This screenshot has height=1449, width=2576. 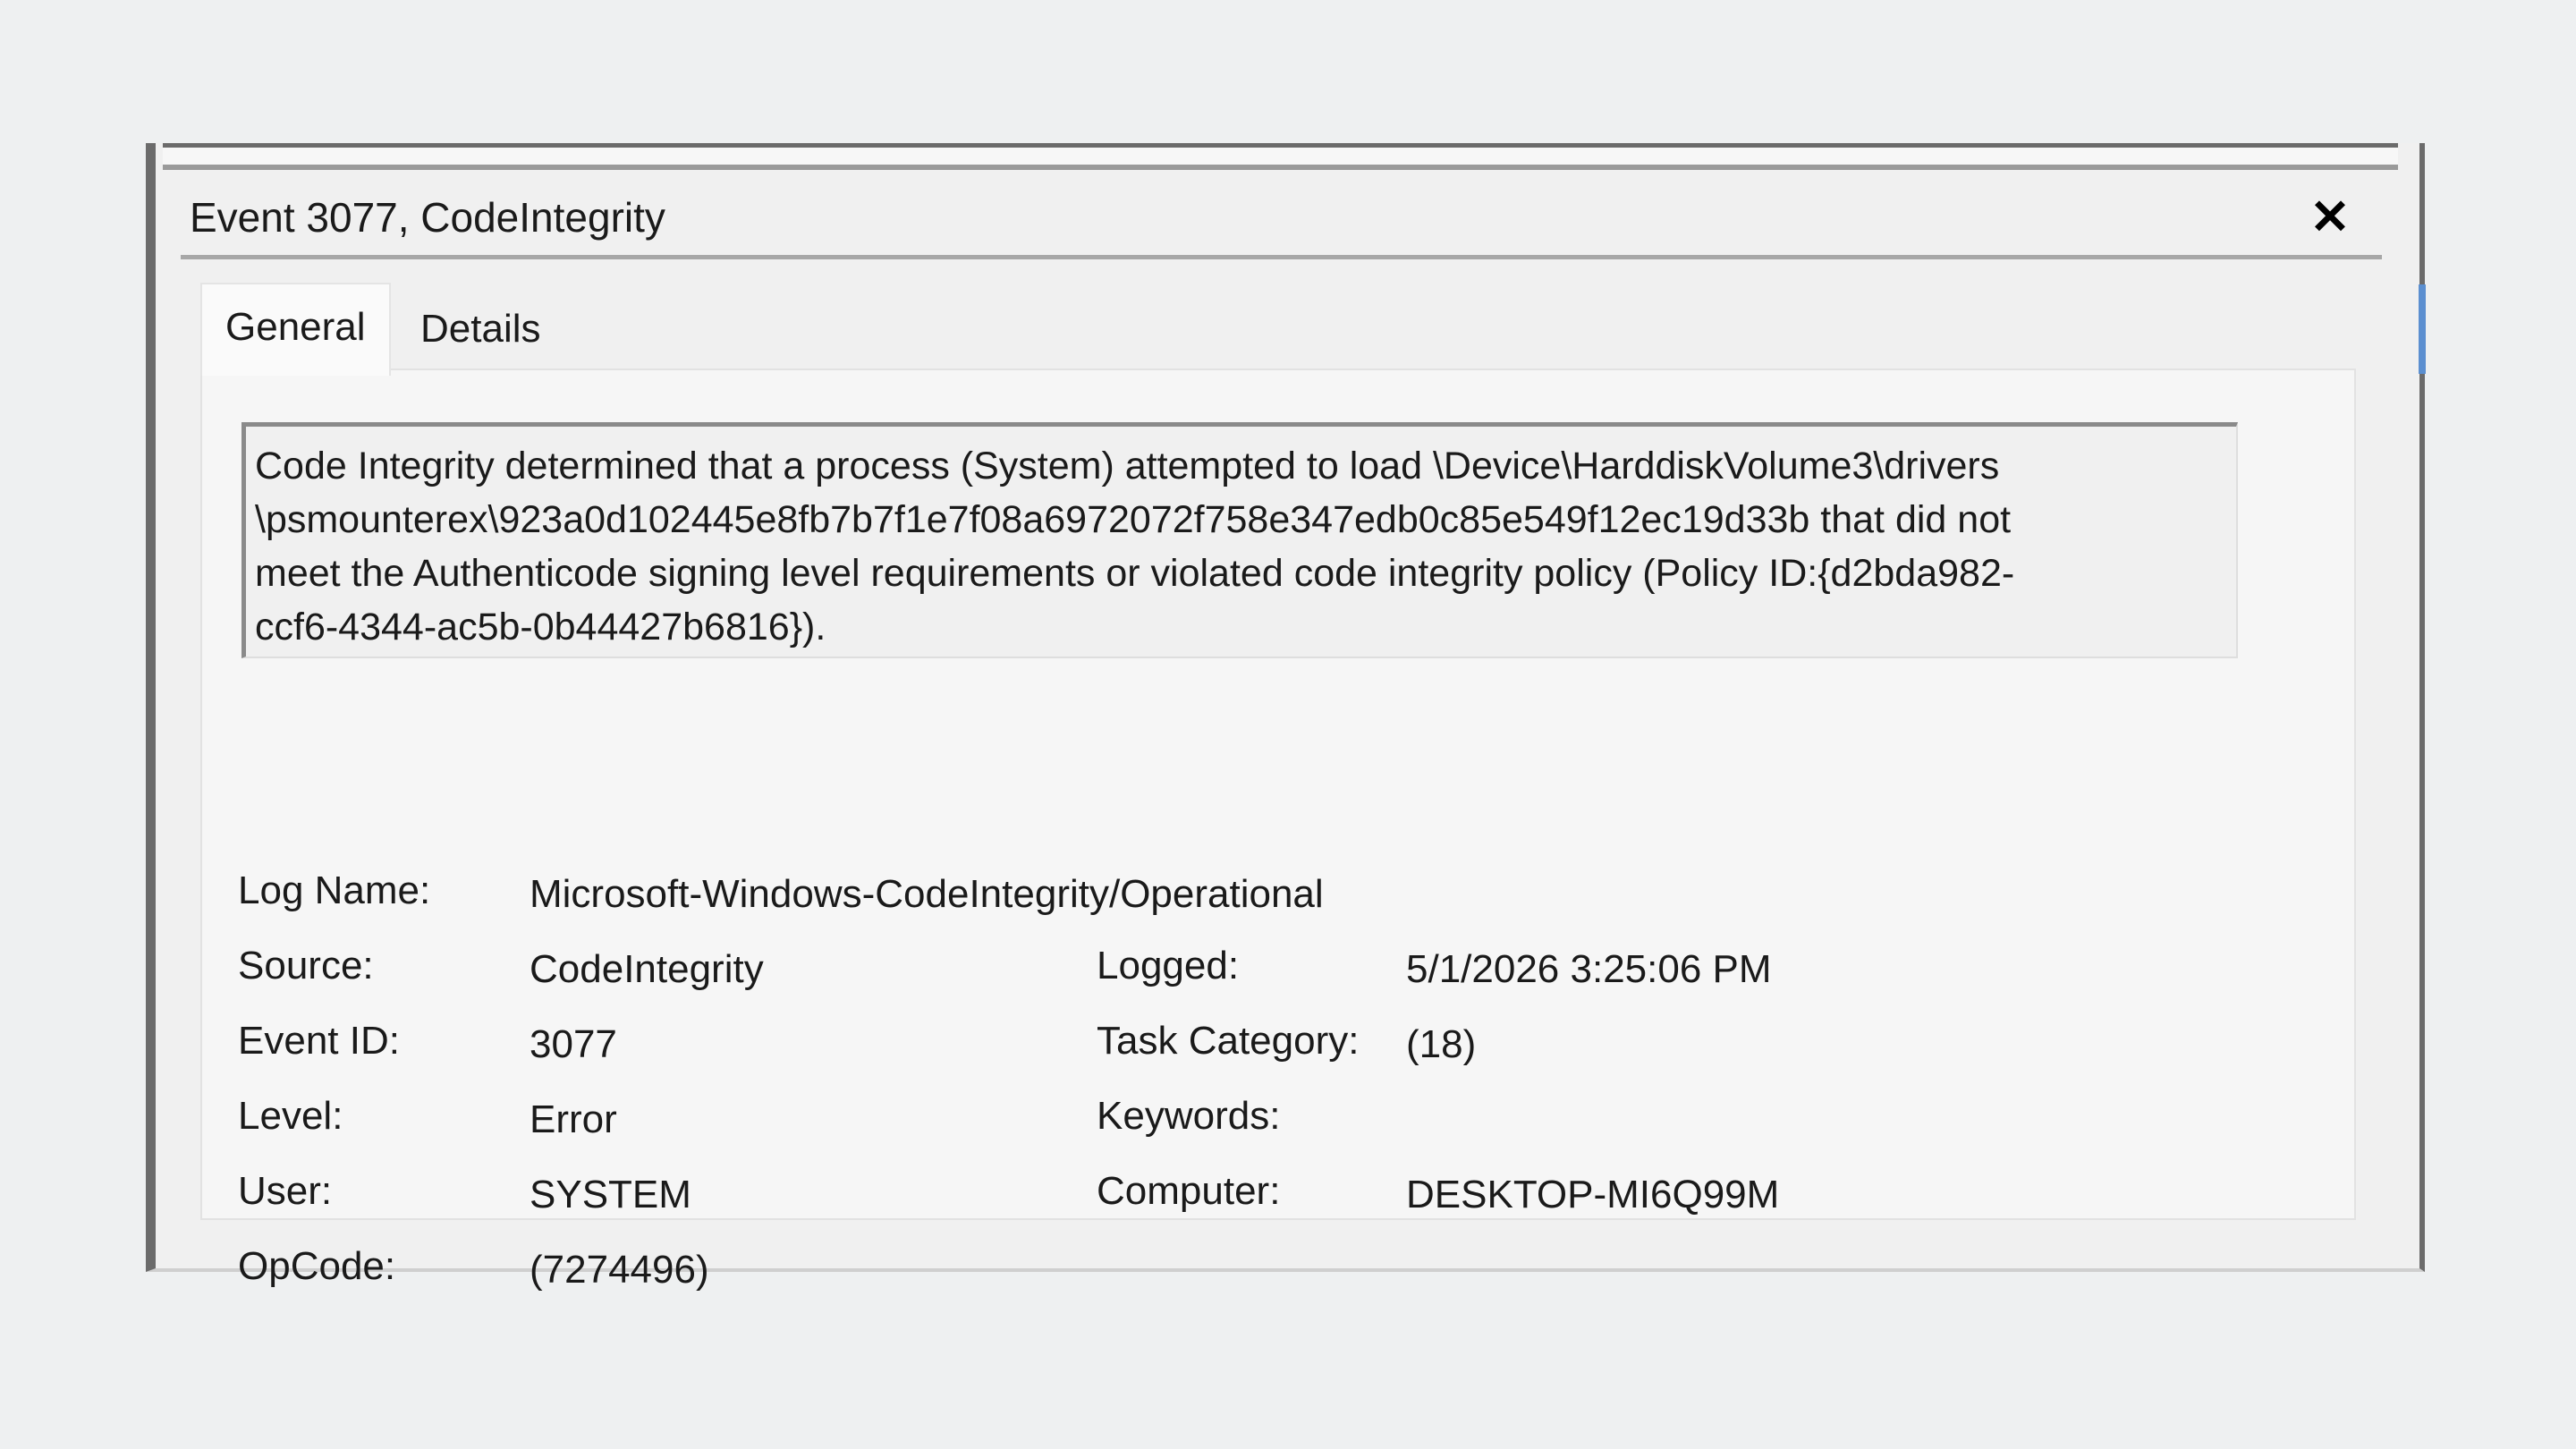 What do you see at coordinates (573, 1044) in the screenshot?
I see `event-id-value: 3077` at bounding box center [573, 1044].